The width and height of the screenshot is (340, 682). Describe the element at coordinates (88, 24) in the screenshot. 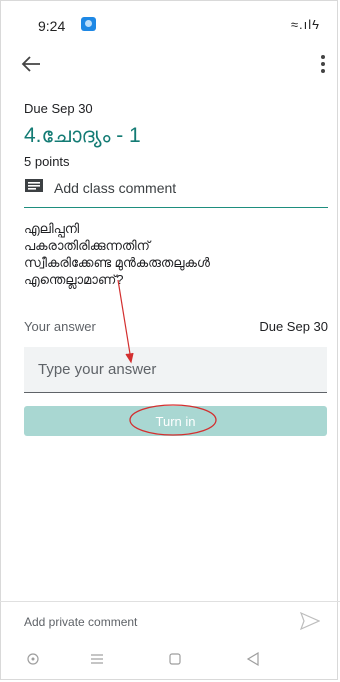

I see `classroom-notification-icon` at that location.